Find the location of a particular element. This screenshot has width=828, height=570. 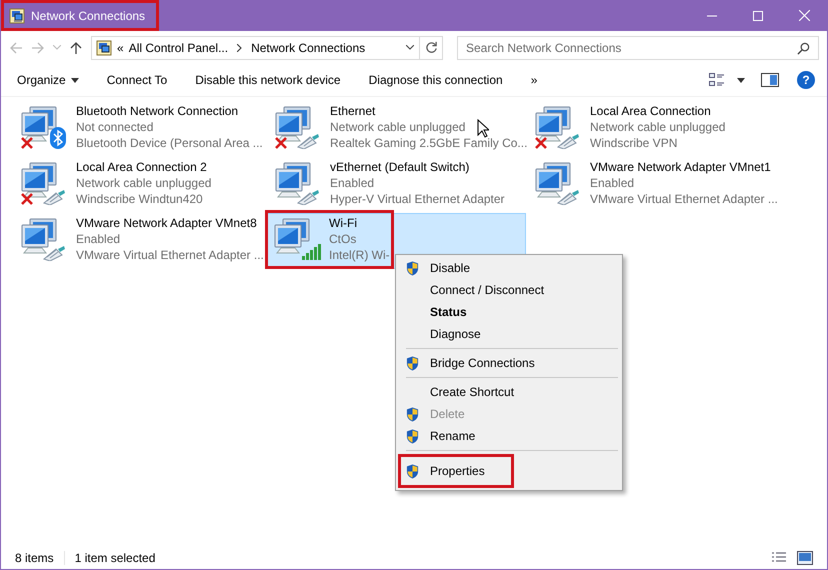

menu-item: Bridge Connections is located at coordinates (509, 363).